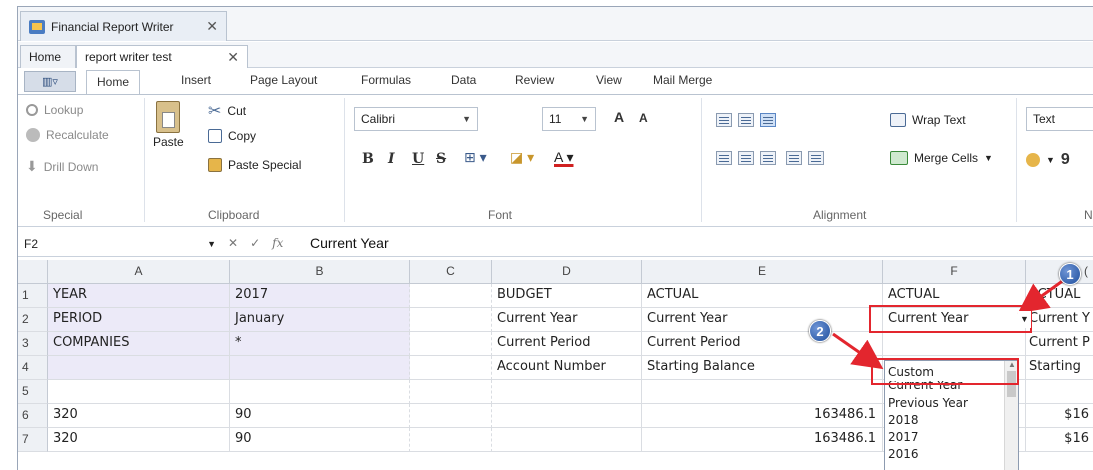 The height and width of the screenshot is (470, 1093). What do you see at coordinates (54, 110) in the screenshot?
I see `lookup-button: Lookup` at bounding box center [54, 110].